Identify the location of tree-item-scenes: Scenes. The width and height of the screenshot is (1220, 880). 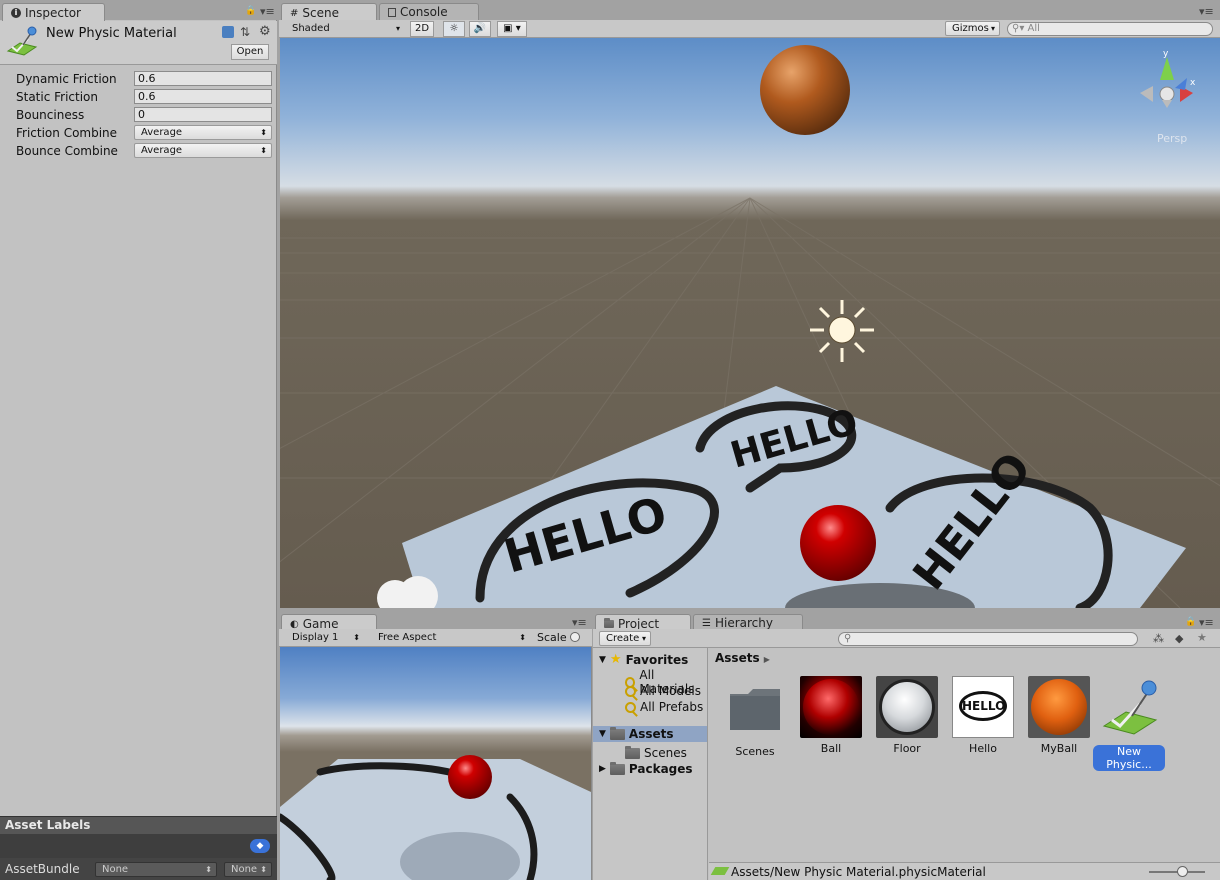
(656, 752).